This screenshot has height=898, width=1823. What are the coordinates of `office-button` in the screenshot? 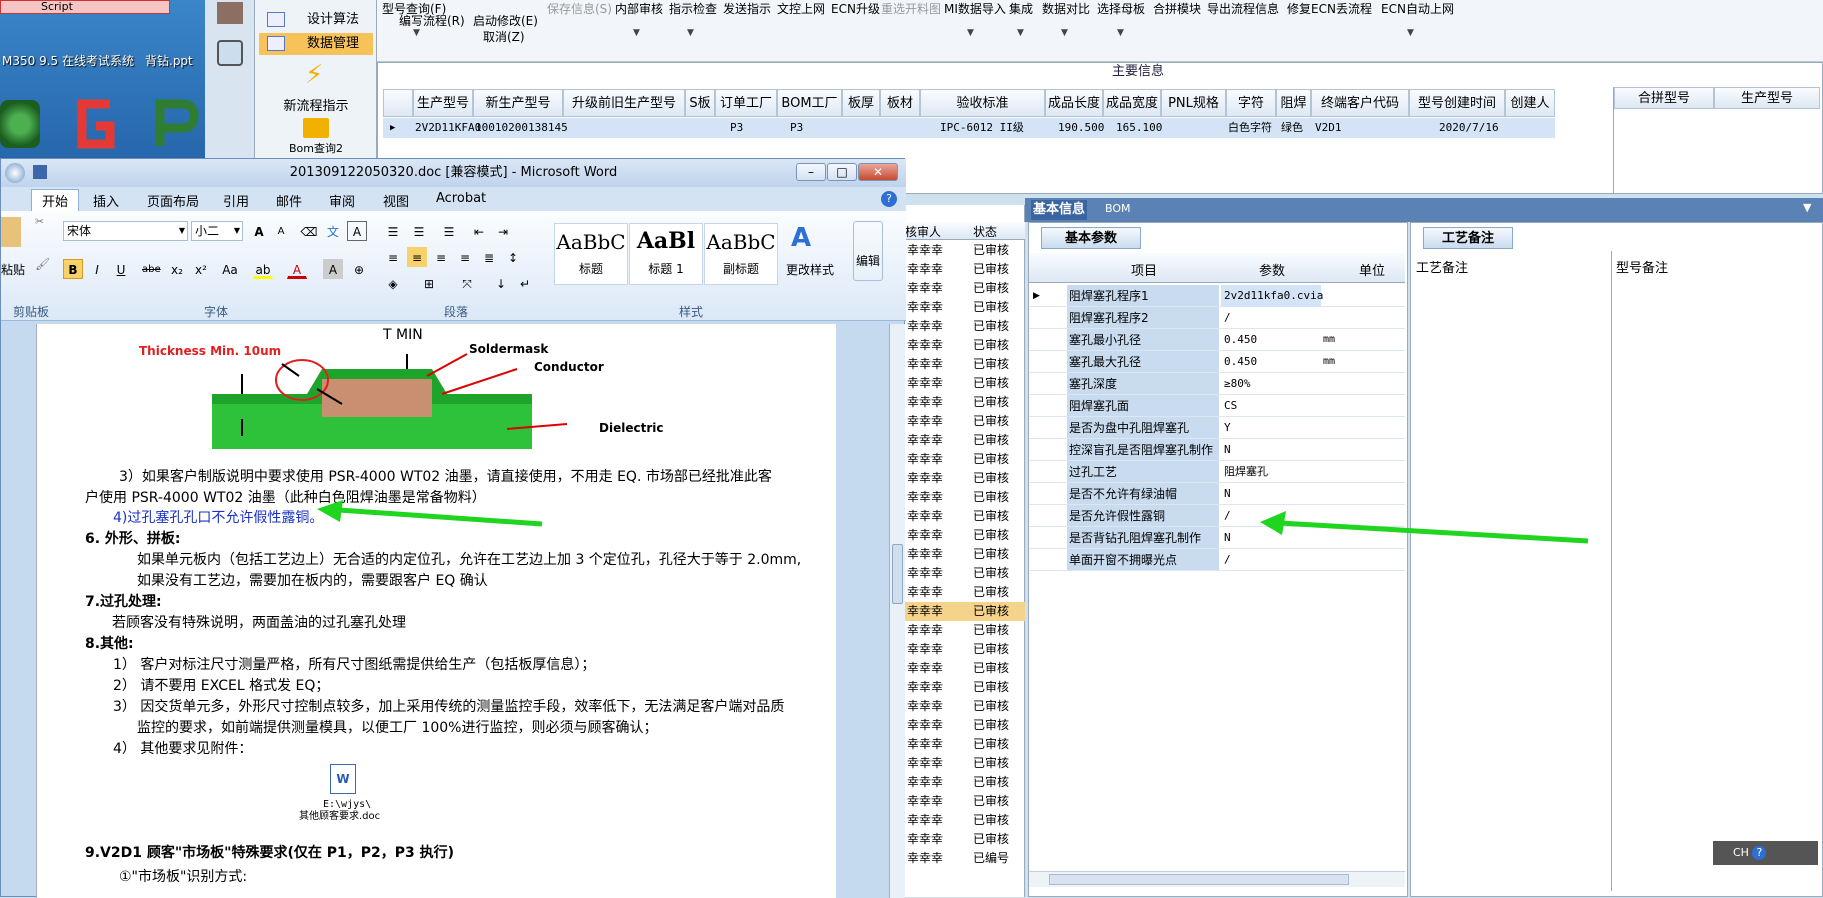 It's located at (15, 173).